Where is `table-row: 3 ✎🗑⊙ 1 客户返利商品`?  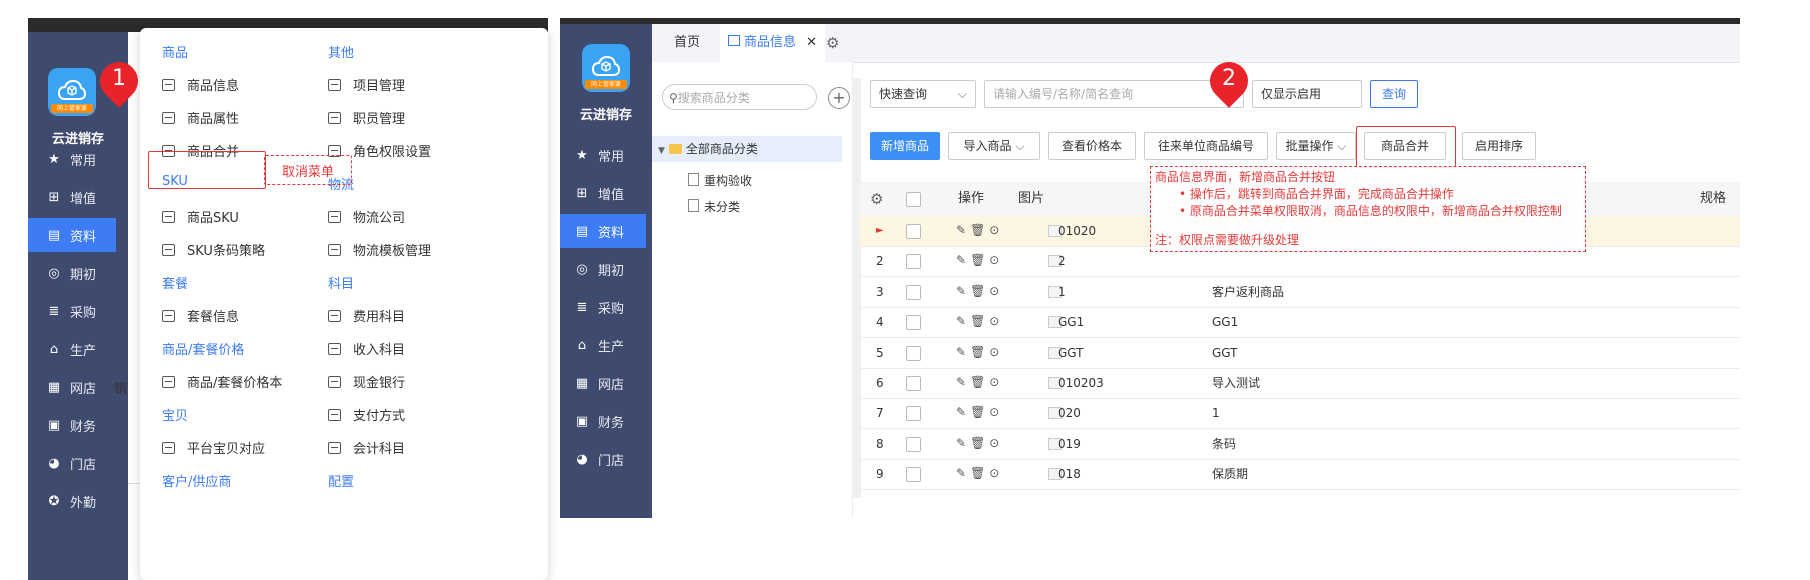 table-row: 3 ✎🗑⊙ 1 客户返利商品 is located at coordinates (1300, 292).